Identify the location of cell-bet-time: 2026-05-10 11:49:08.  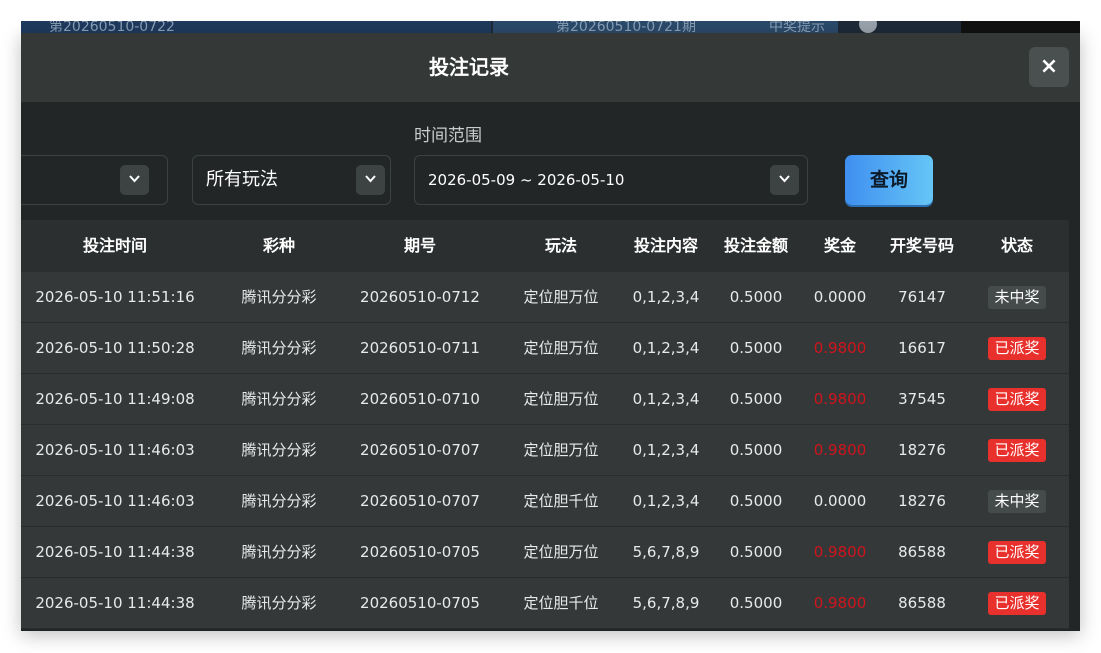
(115, 399).